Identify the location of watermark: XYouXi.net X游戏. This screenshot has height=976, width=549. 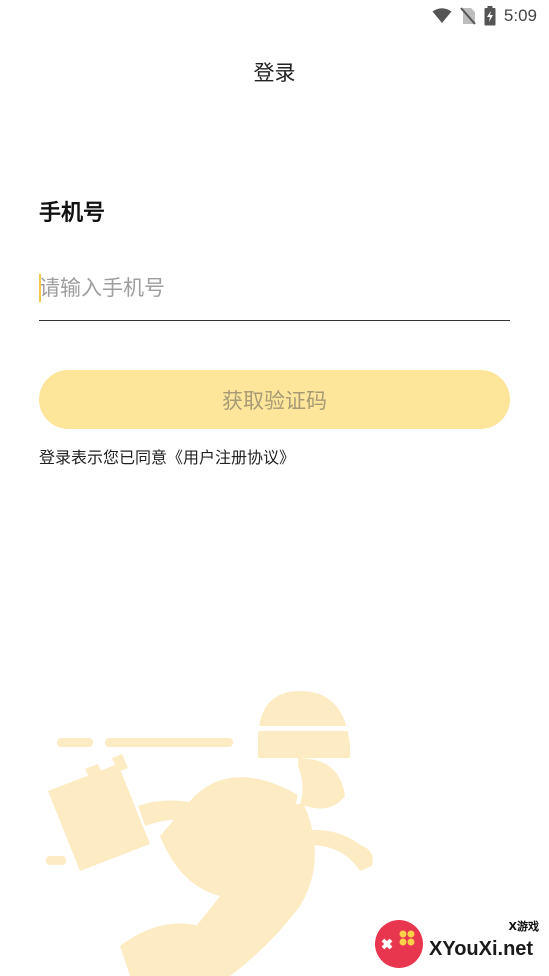
(457, 944).